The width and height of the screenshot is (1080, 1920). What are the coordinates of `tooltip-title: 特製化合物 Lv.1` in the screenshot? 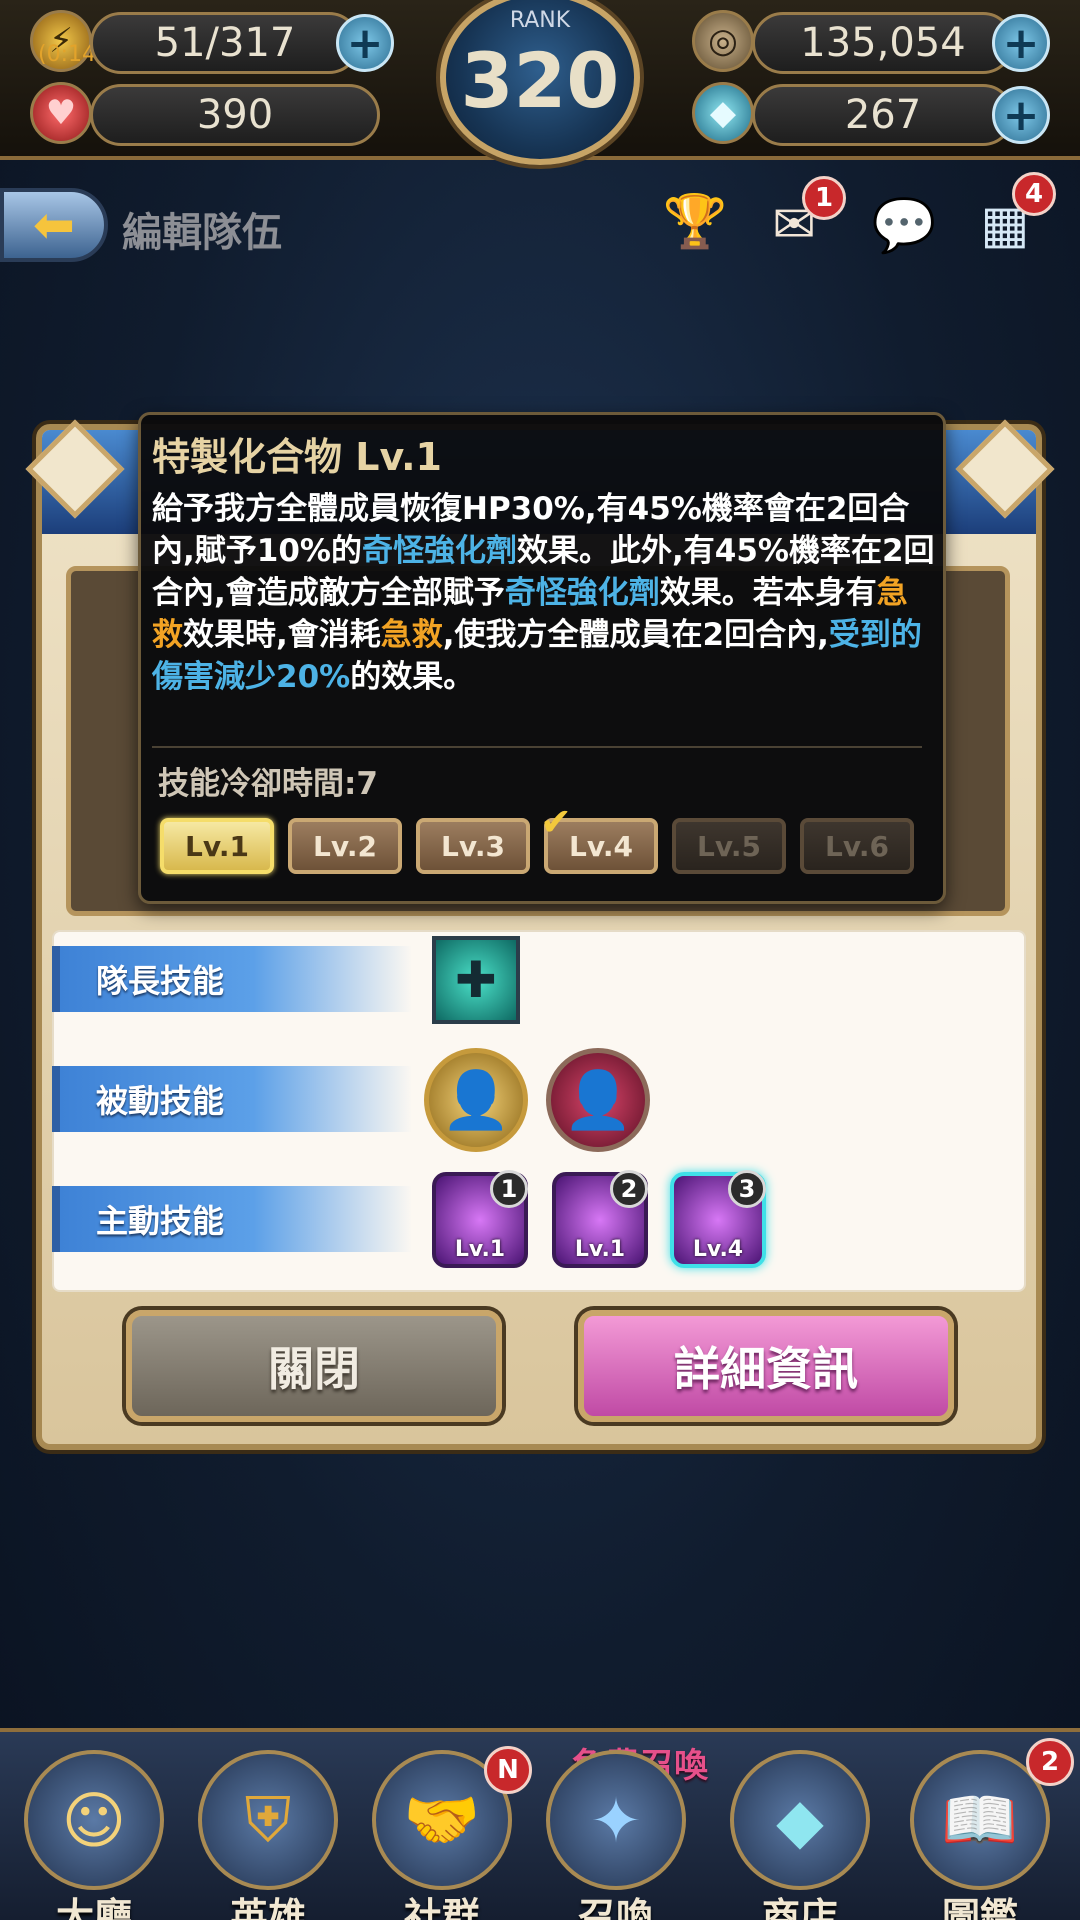 It's located at (297, 457).